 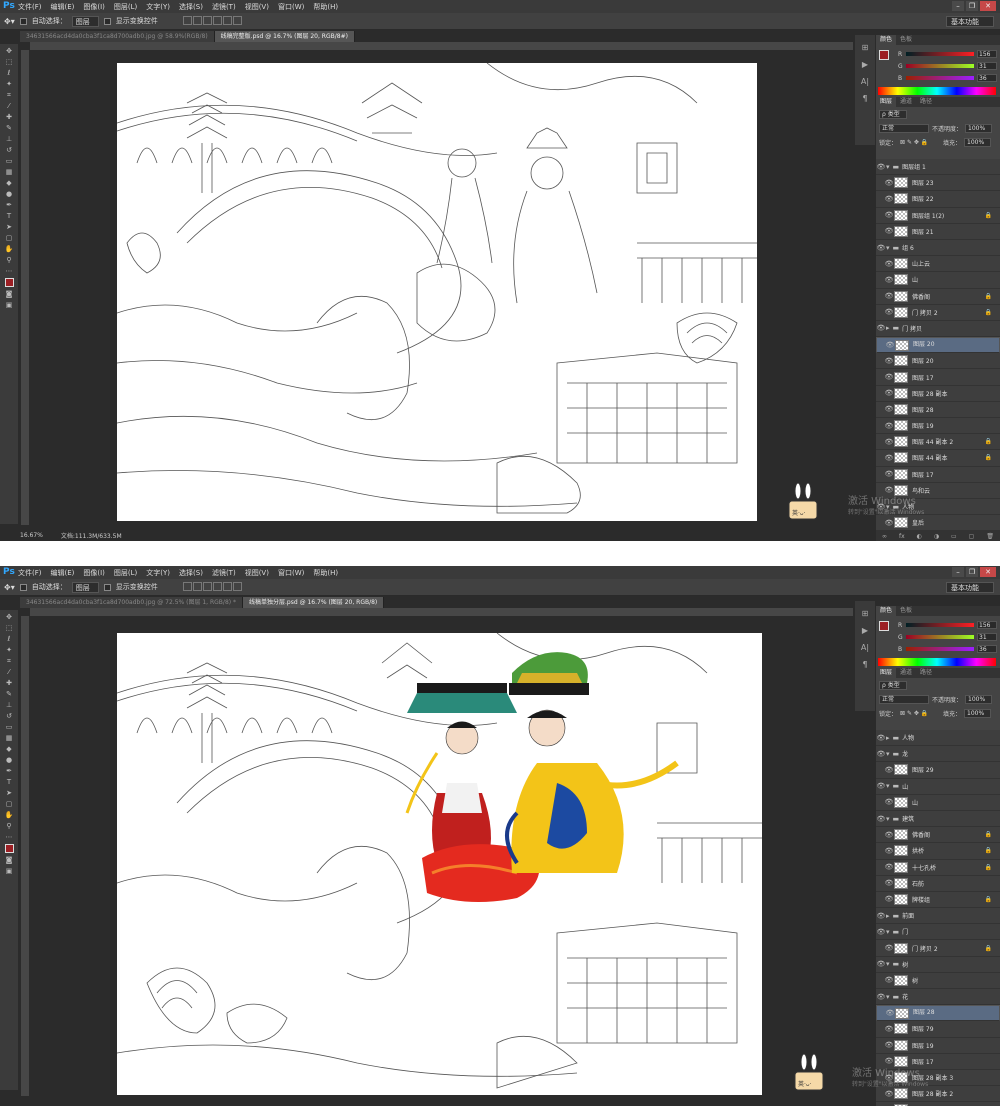 What do you see at coordinates (865, 613) in the screenshot?
I see `history-panel-icon: ⊞` at bounding box center [865, 613].